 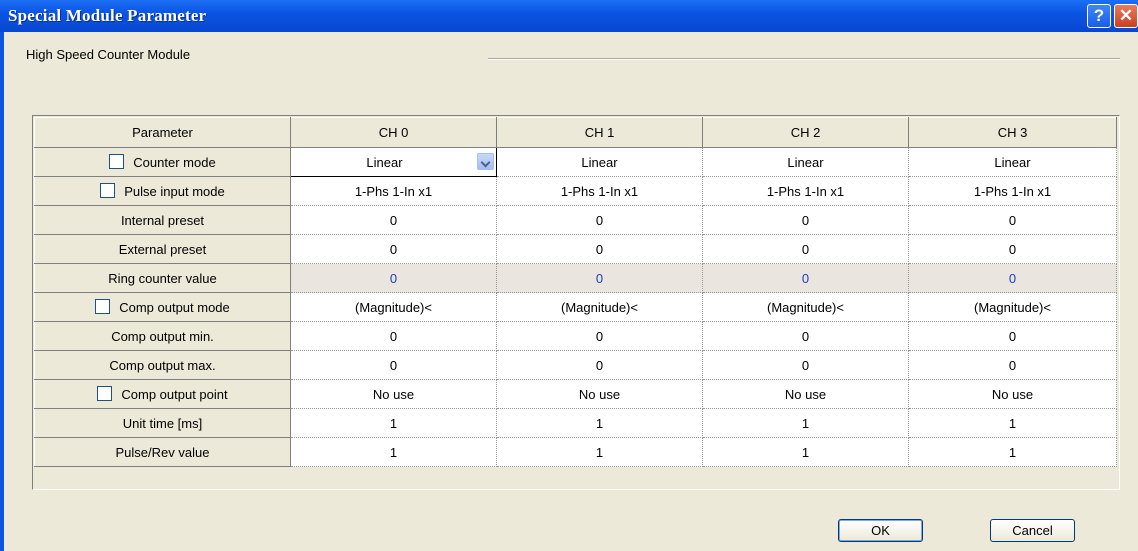 What do you see at coordinates (1126, 16) in the screenshot?
I see `close-button: ✕` at bounding box center [1126, 16].